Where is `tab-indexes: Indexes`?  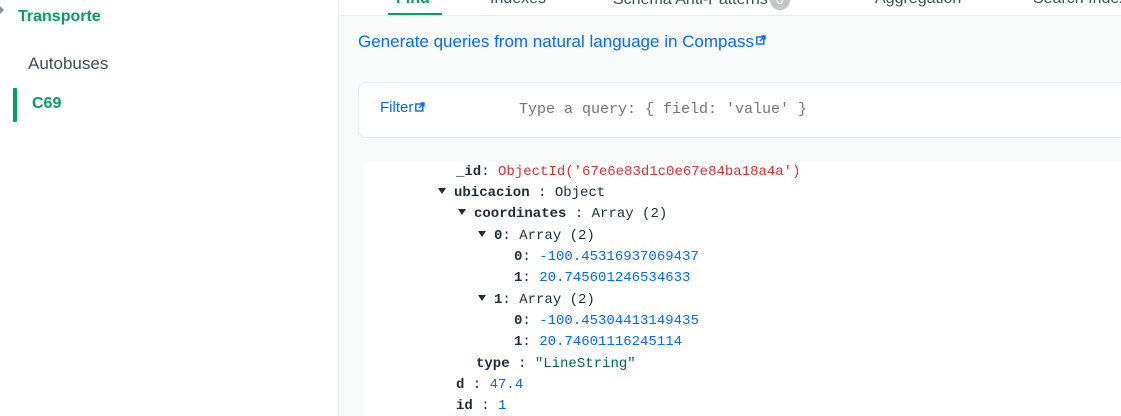
tab-indexes: Indexes is located at coordinates (518, 4).